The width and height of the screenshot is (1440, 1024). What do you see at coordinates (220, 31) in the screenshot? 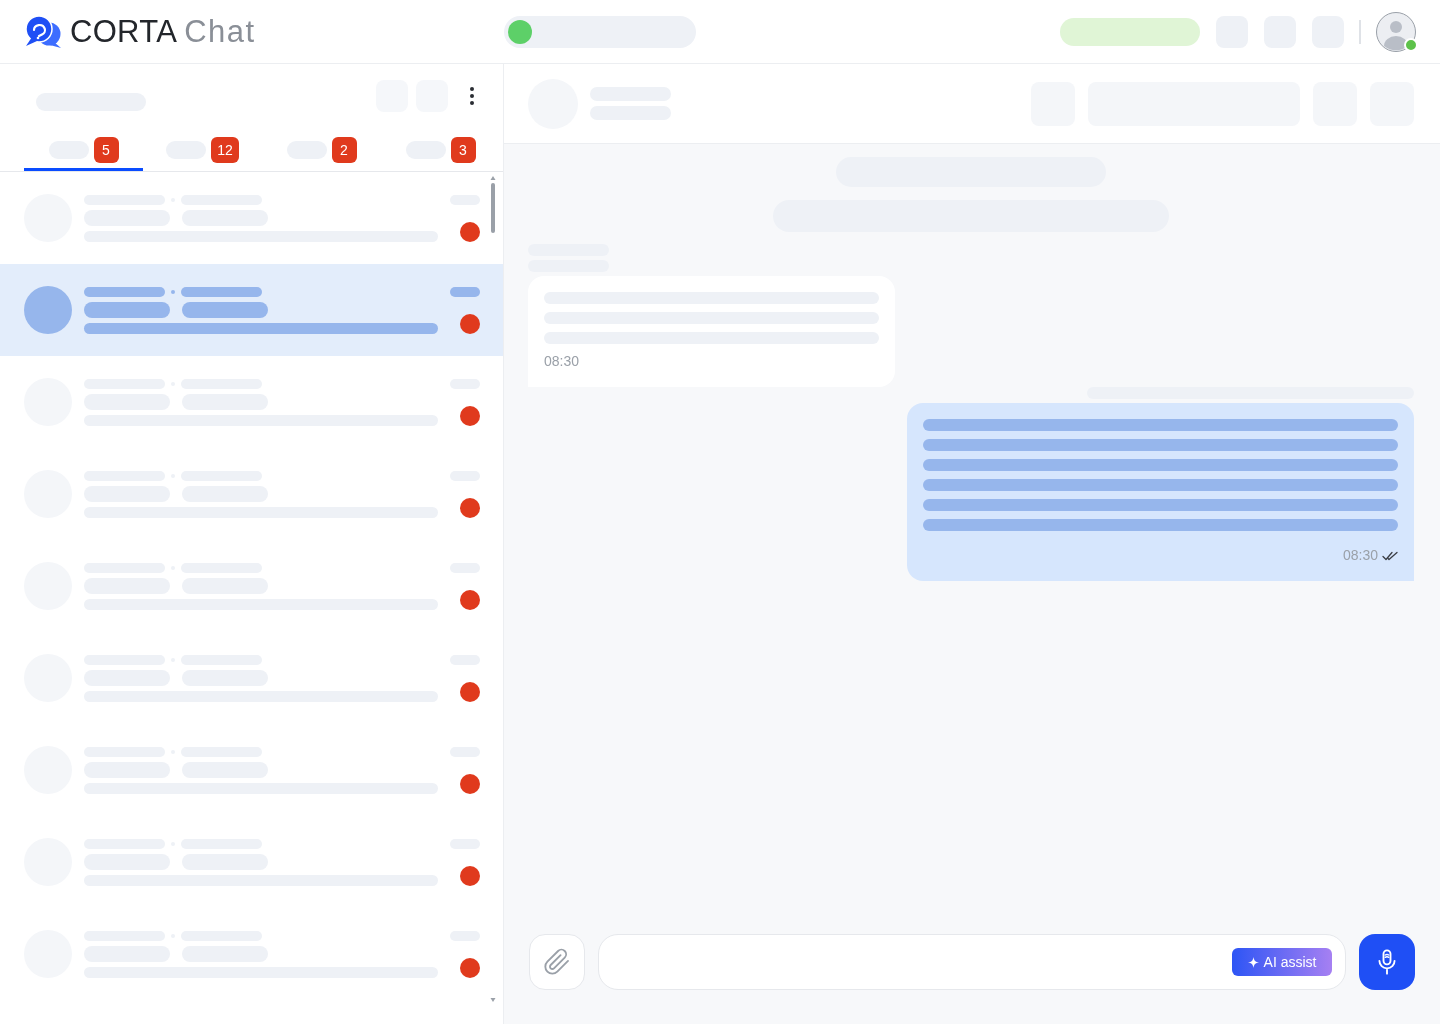
I see `logo-product-text: Chat` at bounding box center [220, 31].